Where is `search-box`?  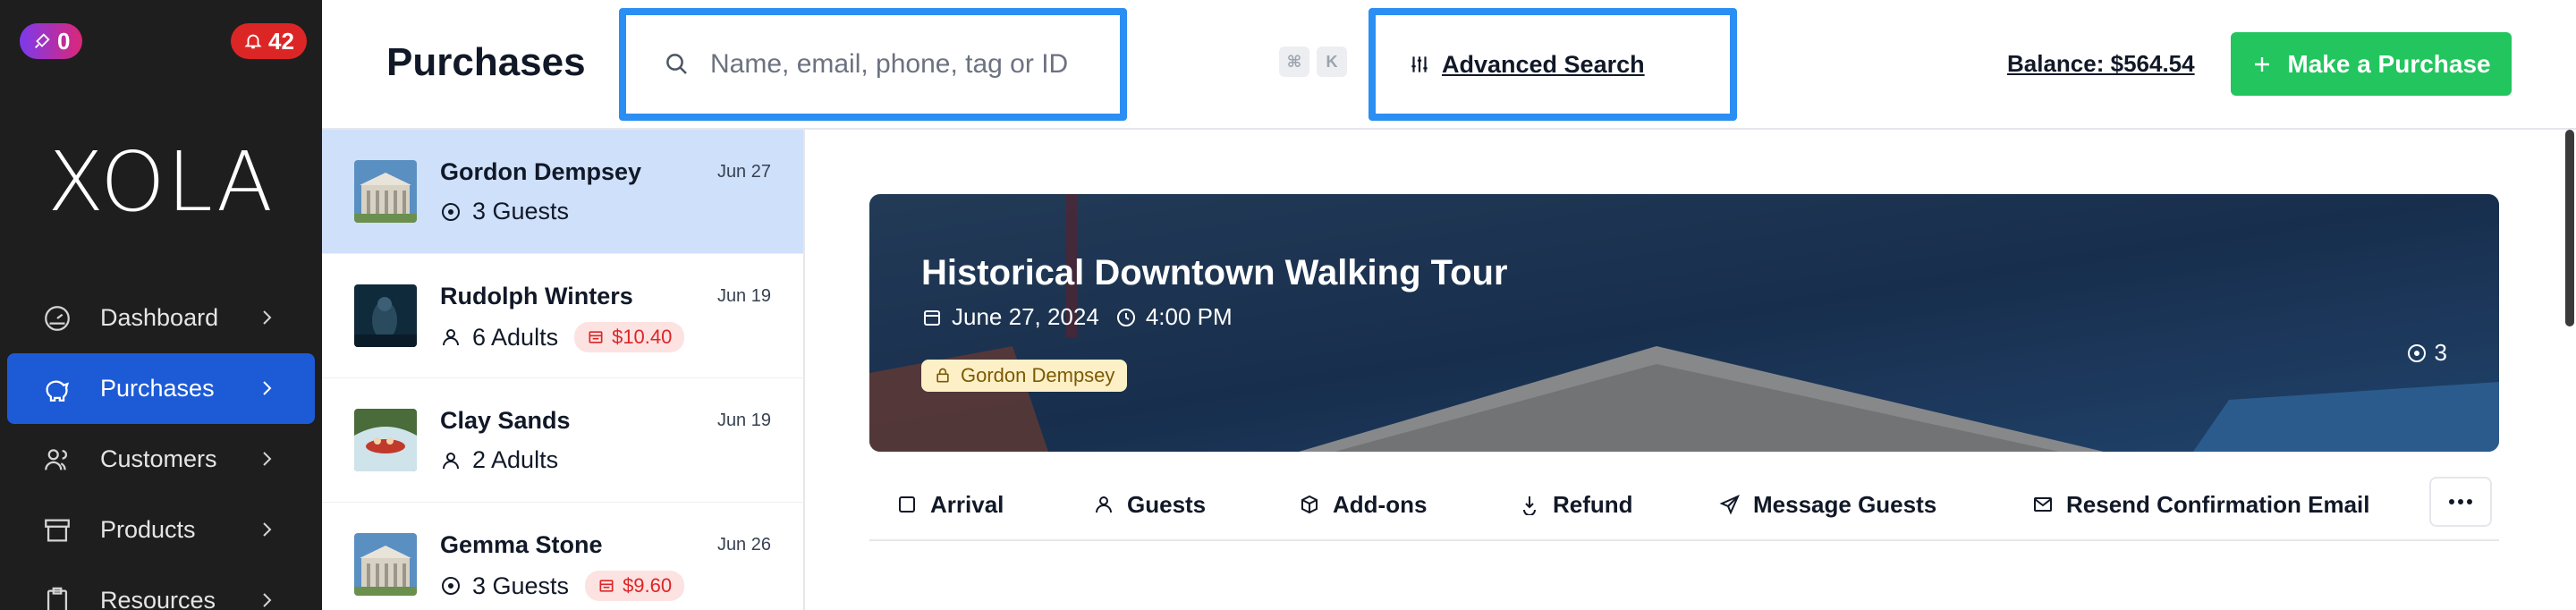
search-box is located at coordinates (873, 64).